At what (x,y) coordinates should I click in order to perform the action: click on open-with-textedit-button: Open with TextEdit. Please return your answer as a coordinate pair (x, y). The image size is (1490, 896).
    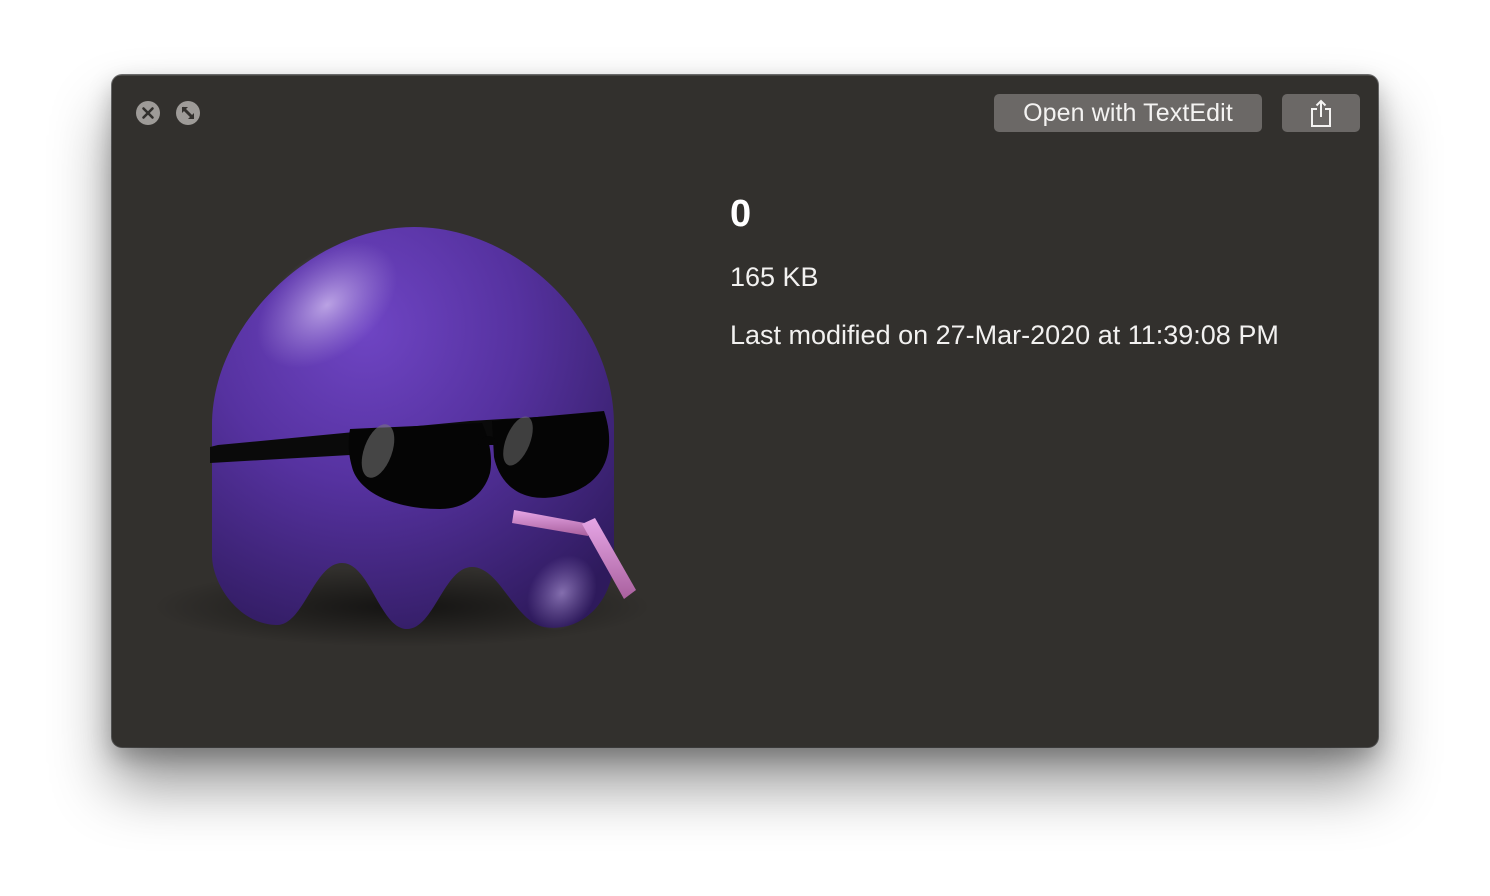
    Looking at the image, I should click on (1128, 113).